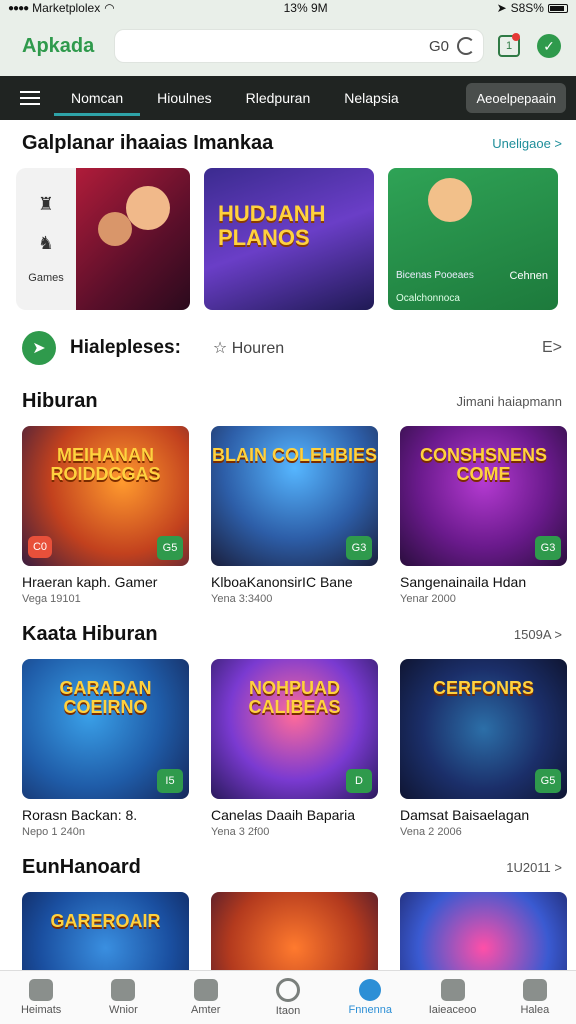 The width and height of the screenshot is (576, 1024). What do you see at coordinates (473, 239) in the screenshot?
I see `featured-card-3: Bicenas Pooeaes Cehnen Ocalchonnoca` at bounding box center [473, 239].